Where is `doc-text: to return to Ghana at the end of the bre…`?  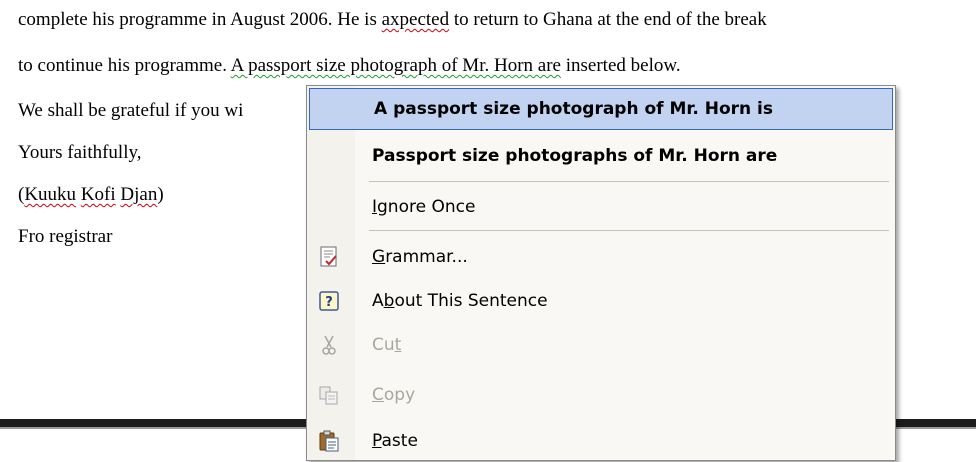 doc-text: to return to Ghana at the end of the bre… is located at coordinates (608, 19).